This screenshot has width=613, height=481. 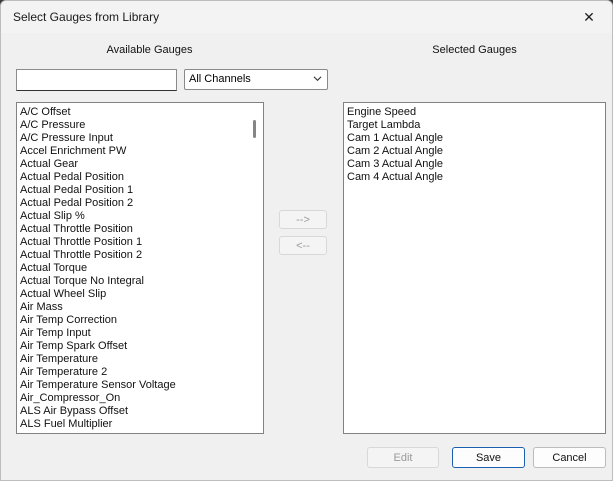 I want to click on list-item: ALS Air Bypass Offset, so click(x=141, y=411).